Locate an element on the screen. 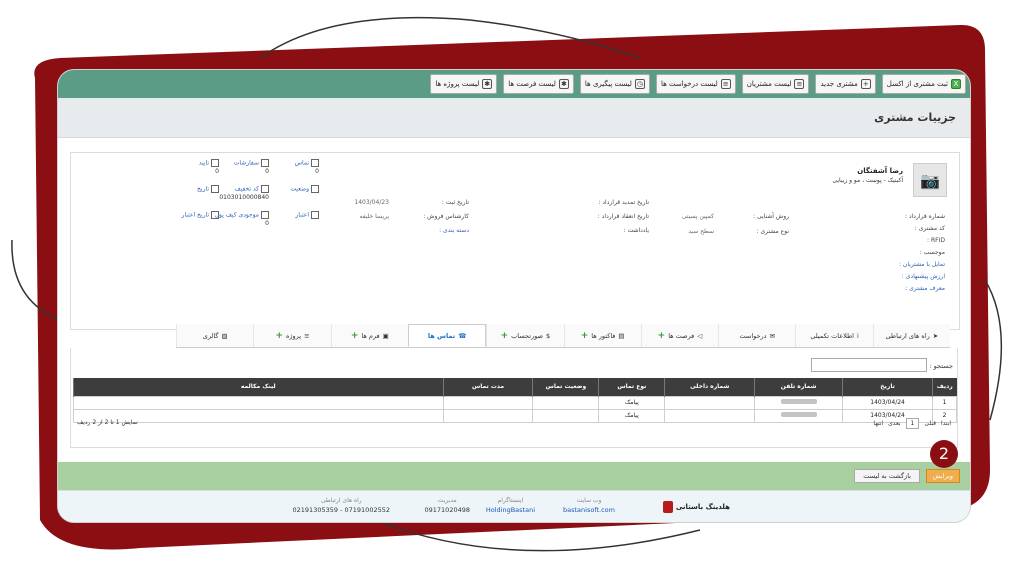 This screenshot has width=1024, height=576. table-cell: پیامک is located at coordinates (632, 402).